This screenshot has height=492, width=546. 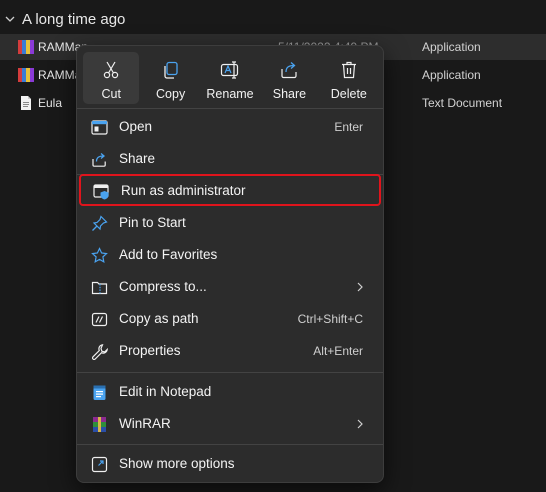 I want to click on trash-icon, so click(x=348, y=70).